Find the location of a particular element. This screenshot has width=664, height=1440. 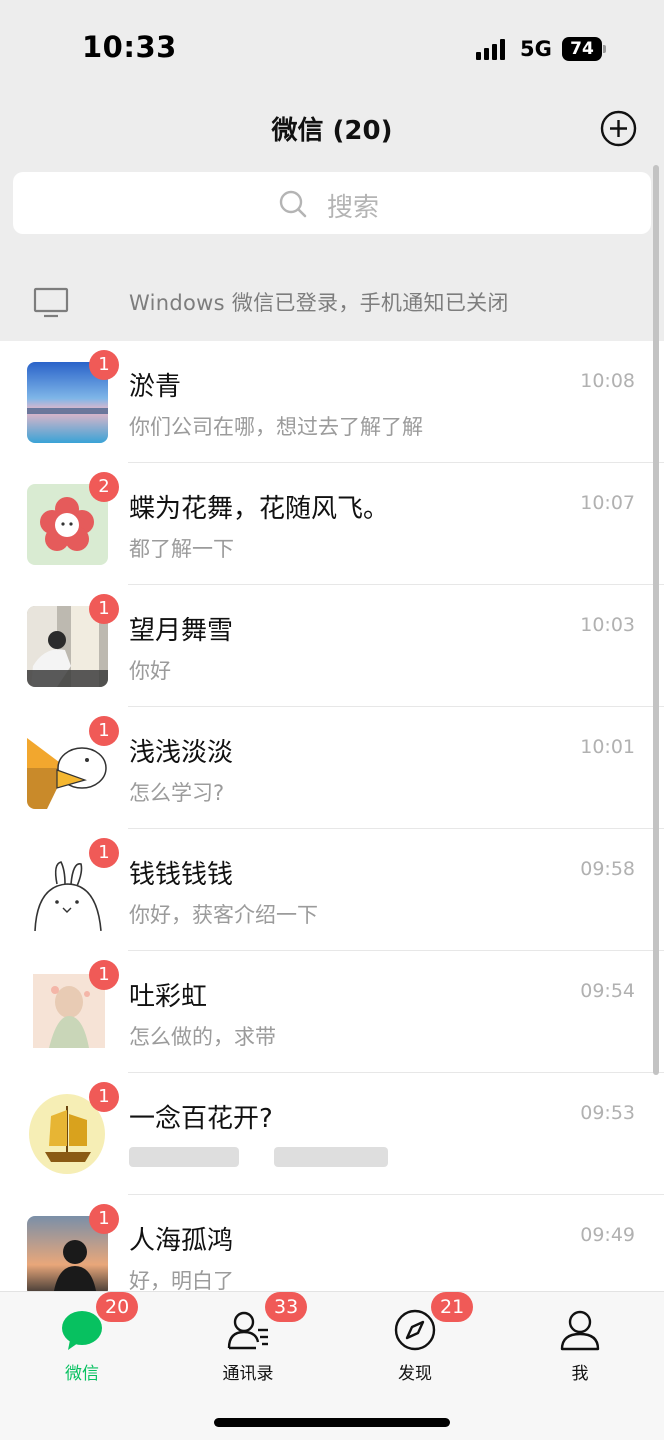

chat-row: 1 吐彩虹 怎么做的，求带 09:54 is located at coordinates (332, 1012).